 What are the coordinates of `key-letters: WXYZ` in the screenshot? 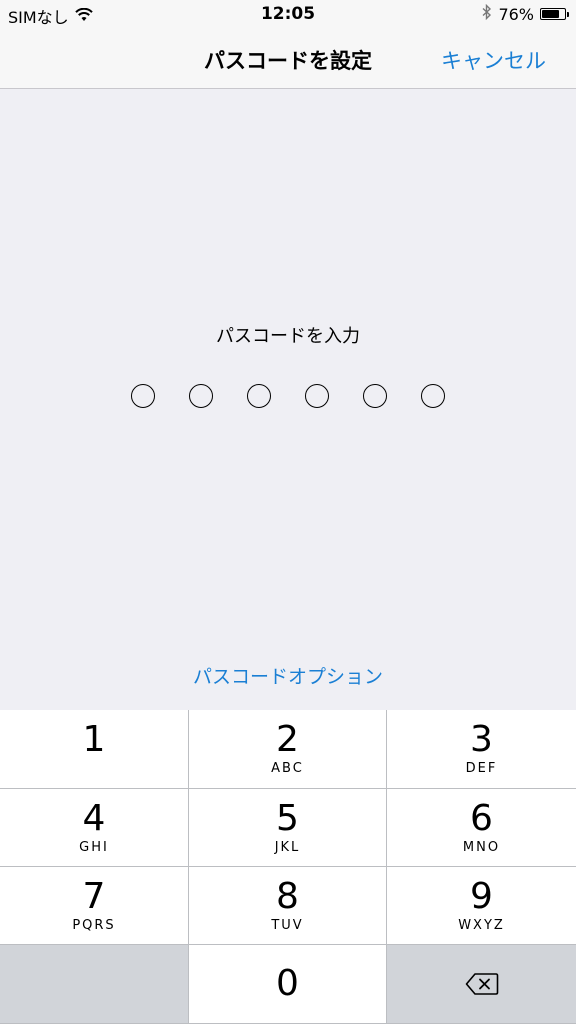 It's located at (481, 925).